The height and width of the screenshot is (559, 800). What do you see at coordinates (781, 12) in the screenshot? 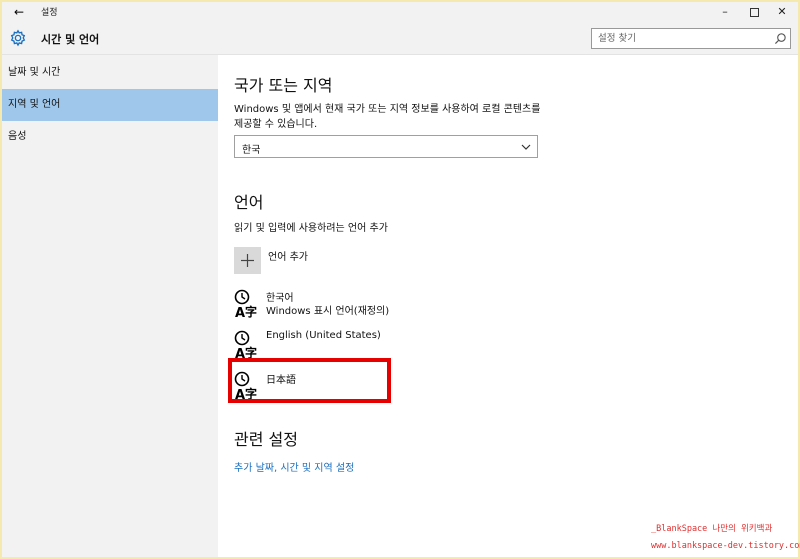
I see `close-button: ✕` at bounding box center [781, 12].